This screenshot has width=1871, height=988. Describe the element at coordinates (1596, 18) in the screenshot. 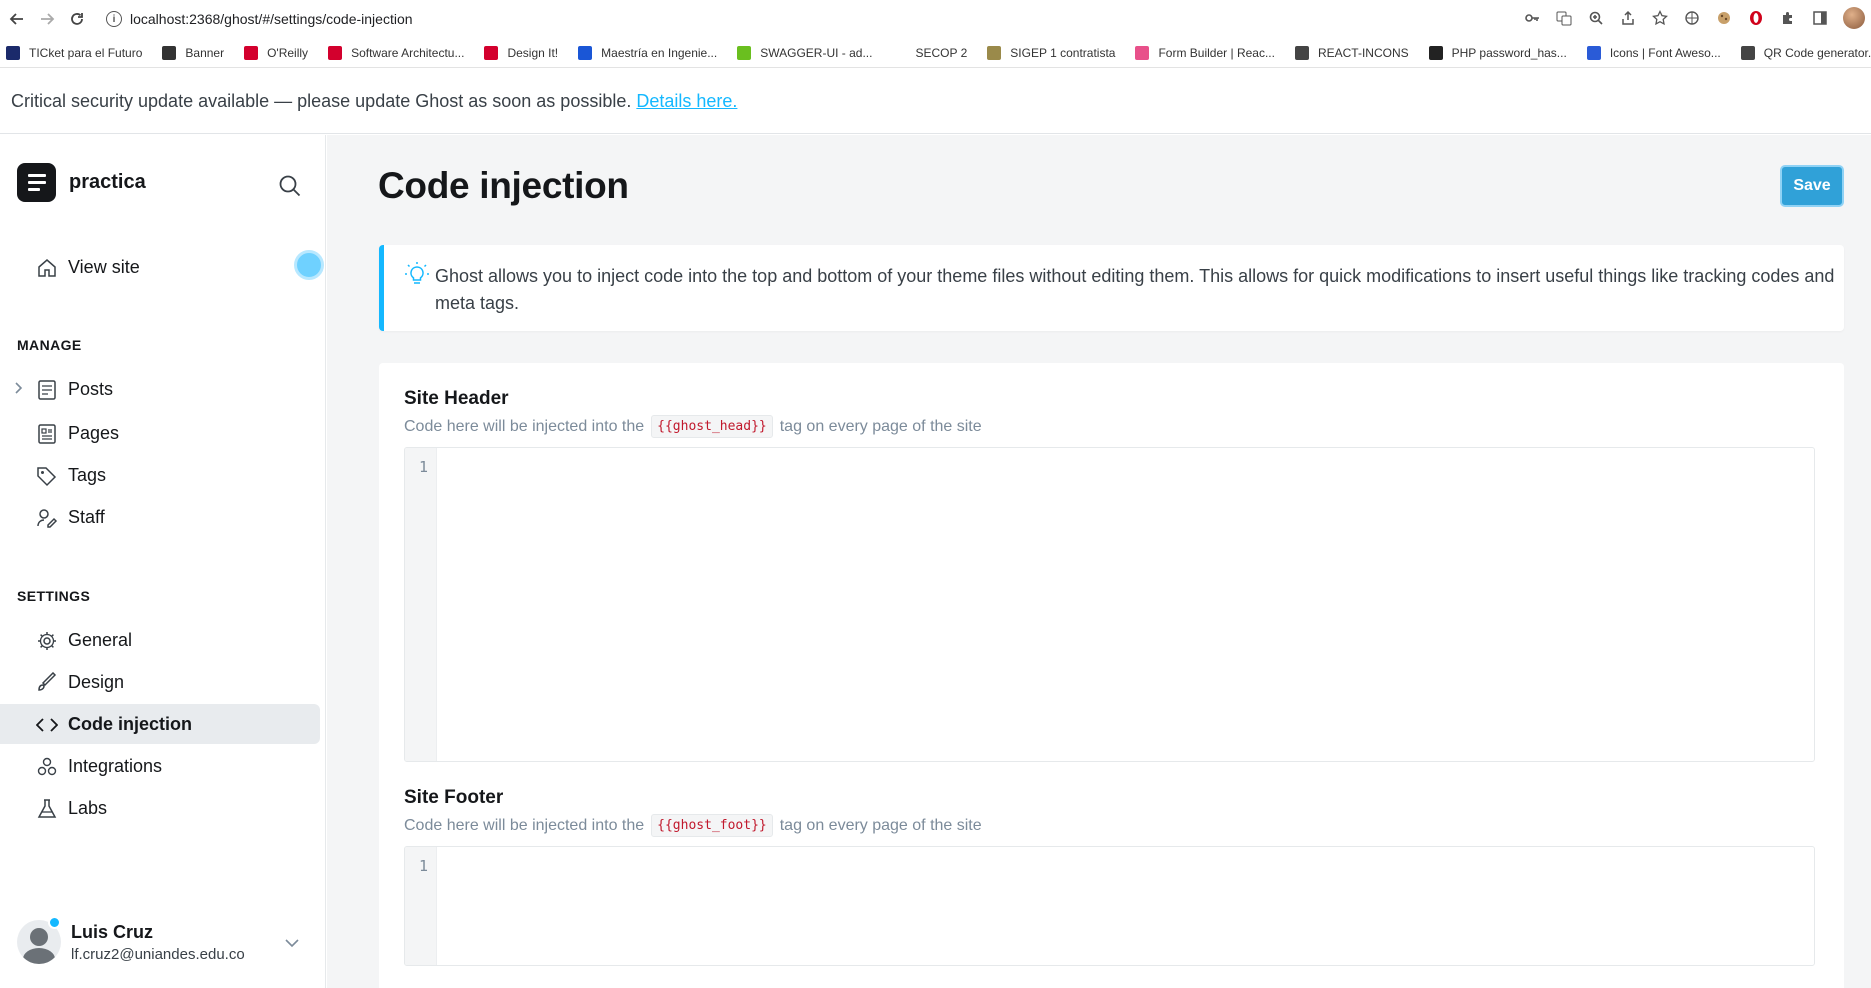

I see `zoom-icon` at that location.